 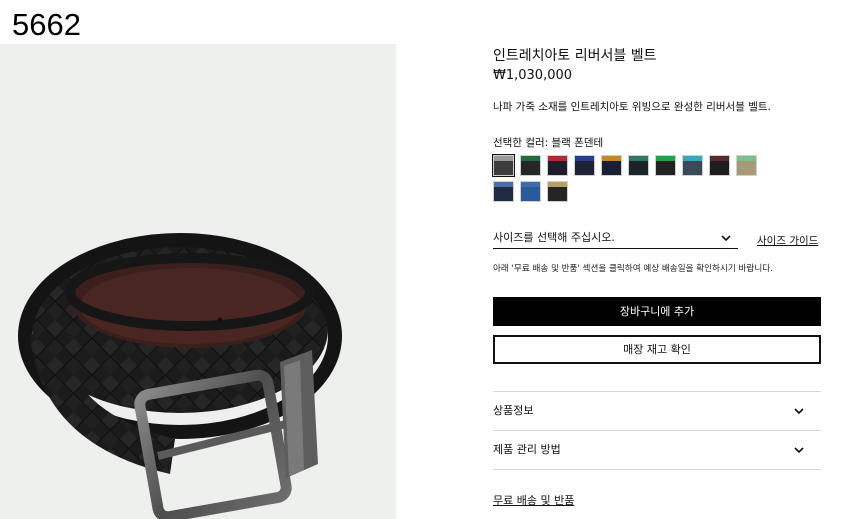 What do you see at coordinates (657, 469) in the screenshot?
I see `divider` at bounding box center [657, 469].